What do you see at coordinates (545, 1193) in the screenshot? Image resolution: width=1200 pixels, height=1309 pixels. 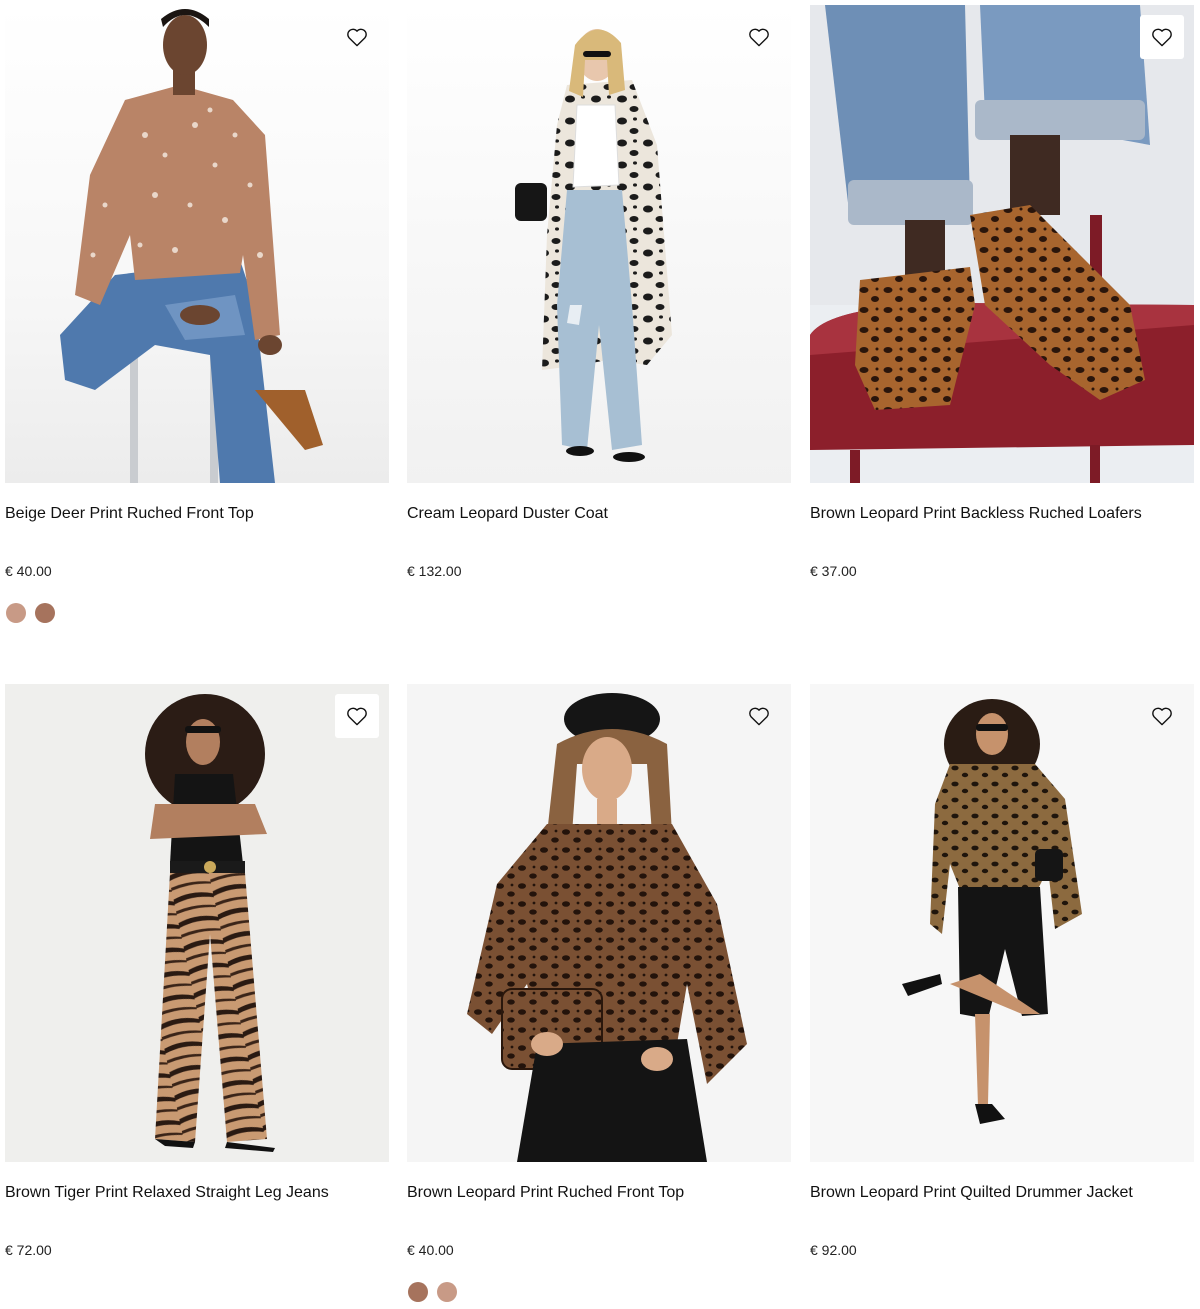 I see `product-title: Brown Leopard Print Ruched Front Top` at bounding box center [545, 1193].